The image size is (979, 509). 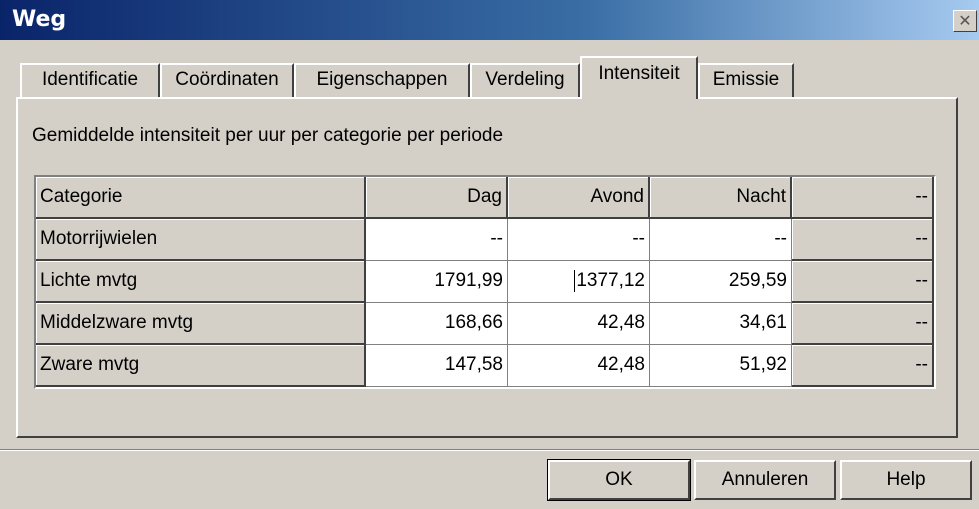 I want to click on header-categorie: Categorie, so click(x=201, y=198).